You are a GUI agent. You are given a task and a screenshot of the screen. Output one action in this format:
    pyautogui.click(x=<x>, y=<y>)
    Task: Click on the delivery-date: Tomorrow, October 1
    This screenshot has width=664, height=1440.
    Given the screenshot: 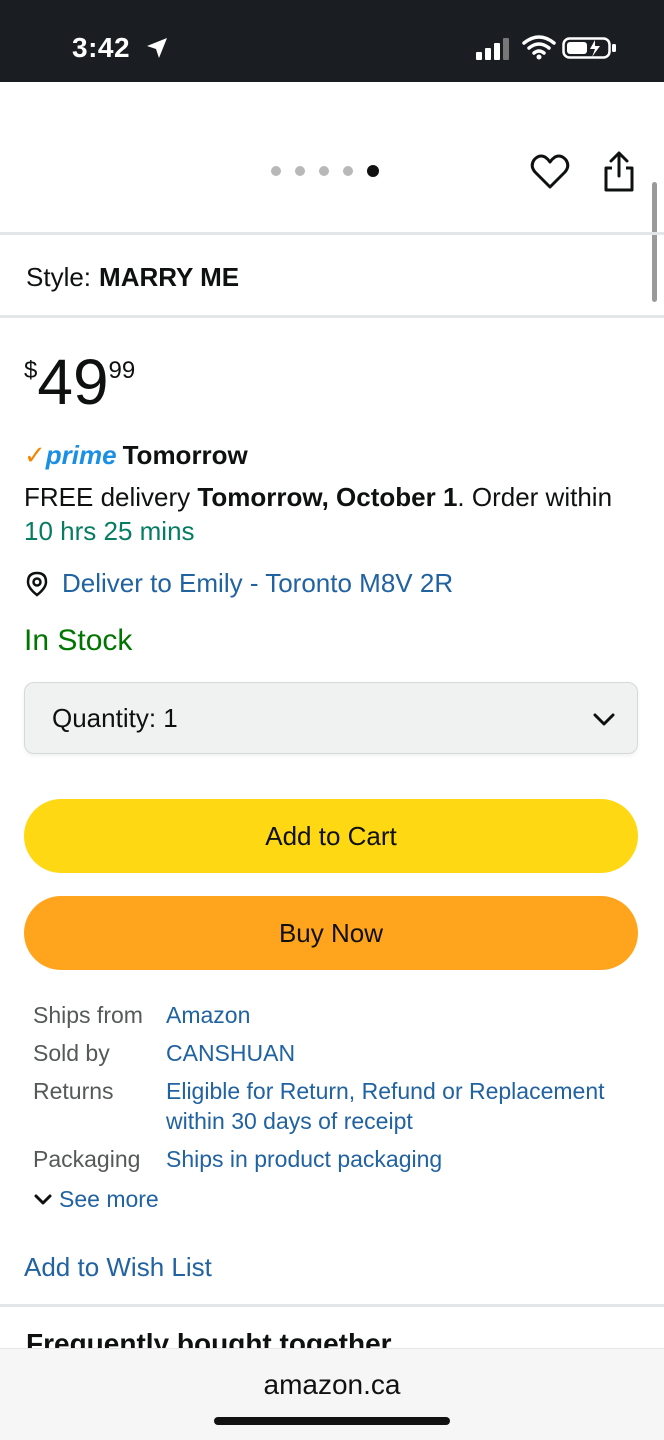 What is the action you would take?
    pyautogui.click(x=327, y=497)
    